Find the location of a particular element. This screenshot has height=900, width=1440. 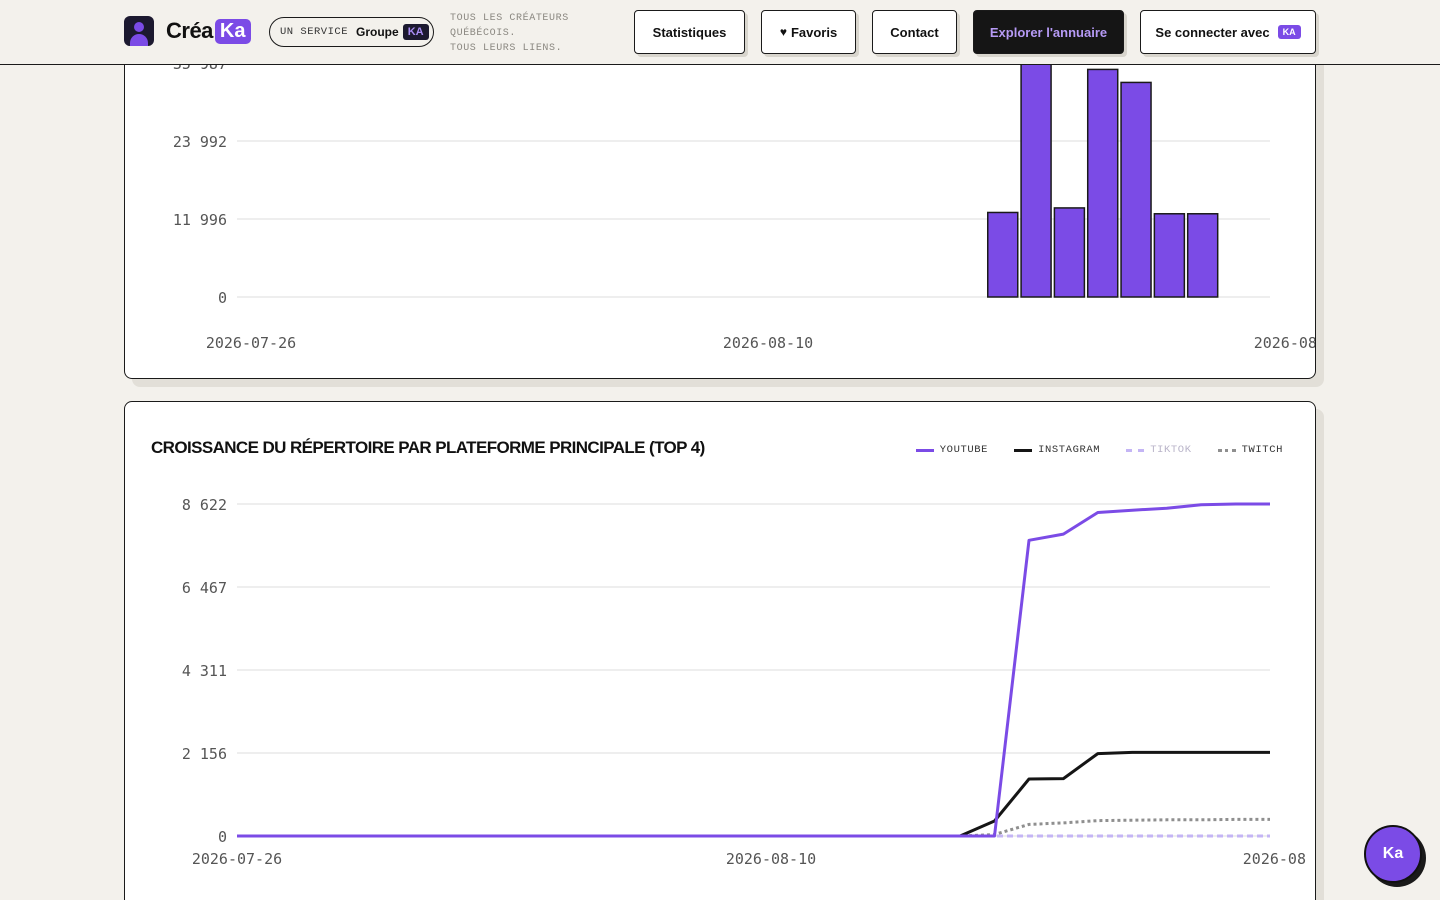

y-tick-label: 2 156 is located at coordinates (204, 754).